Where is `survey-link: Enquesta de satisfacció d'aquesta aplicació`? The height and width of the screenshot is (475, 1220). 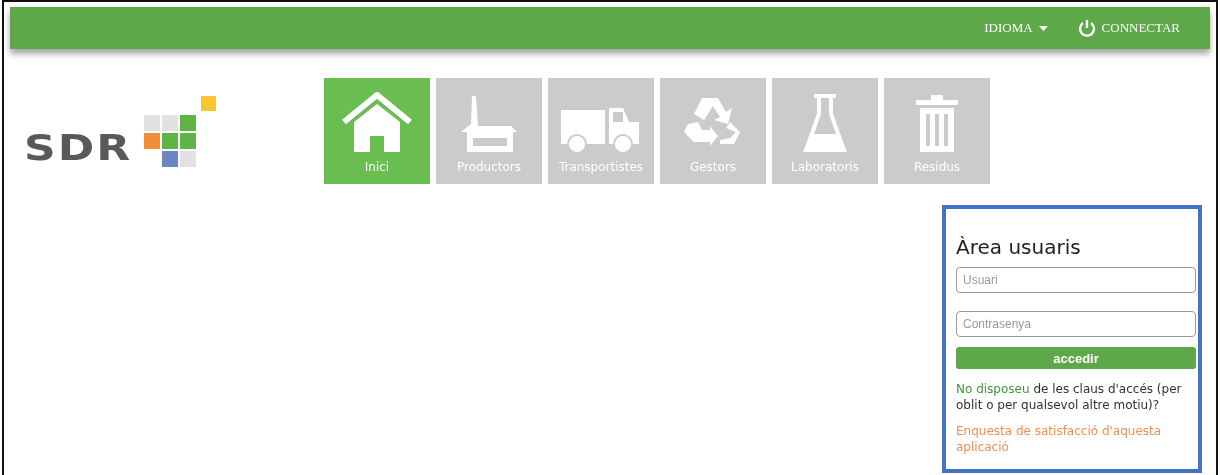 survey-link: Enquesta de satisfacció d'aquesta aplicació is located at coordinates (1074, 439).